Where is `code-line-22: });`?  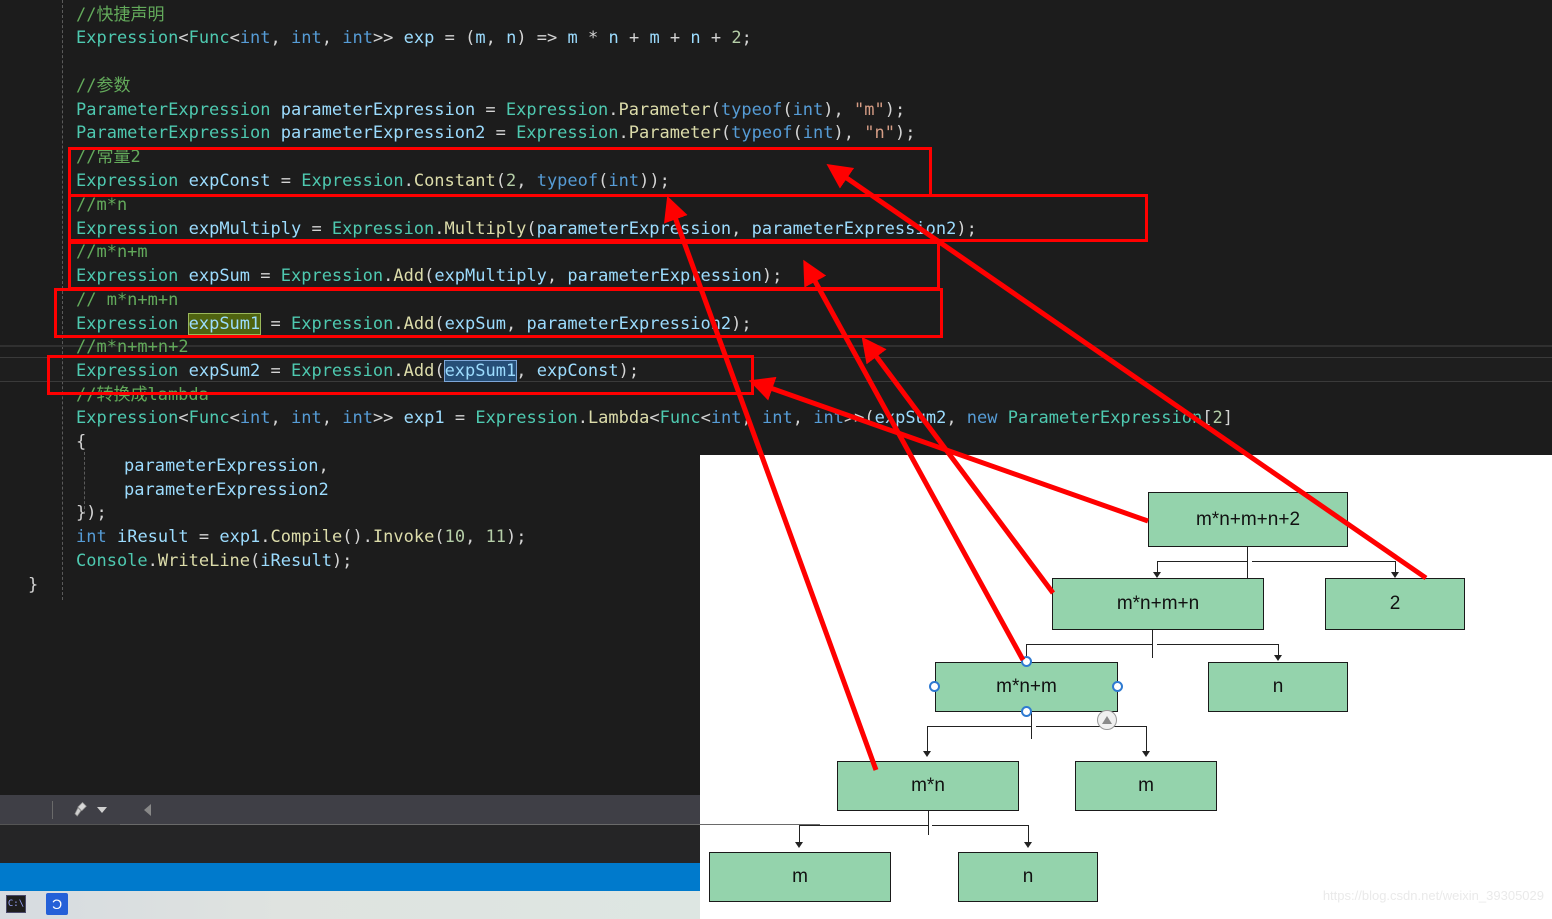 code-line-22: }); is located at coordinates (91, 513).